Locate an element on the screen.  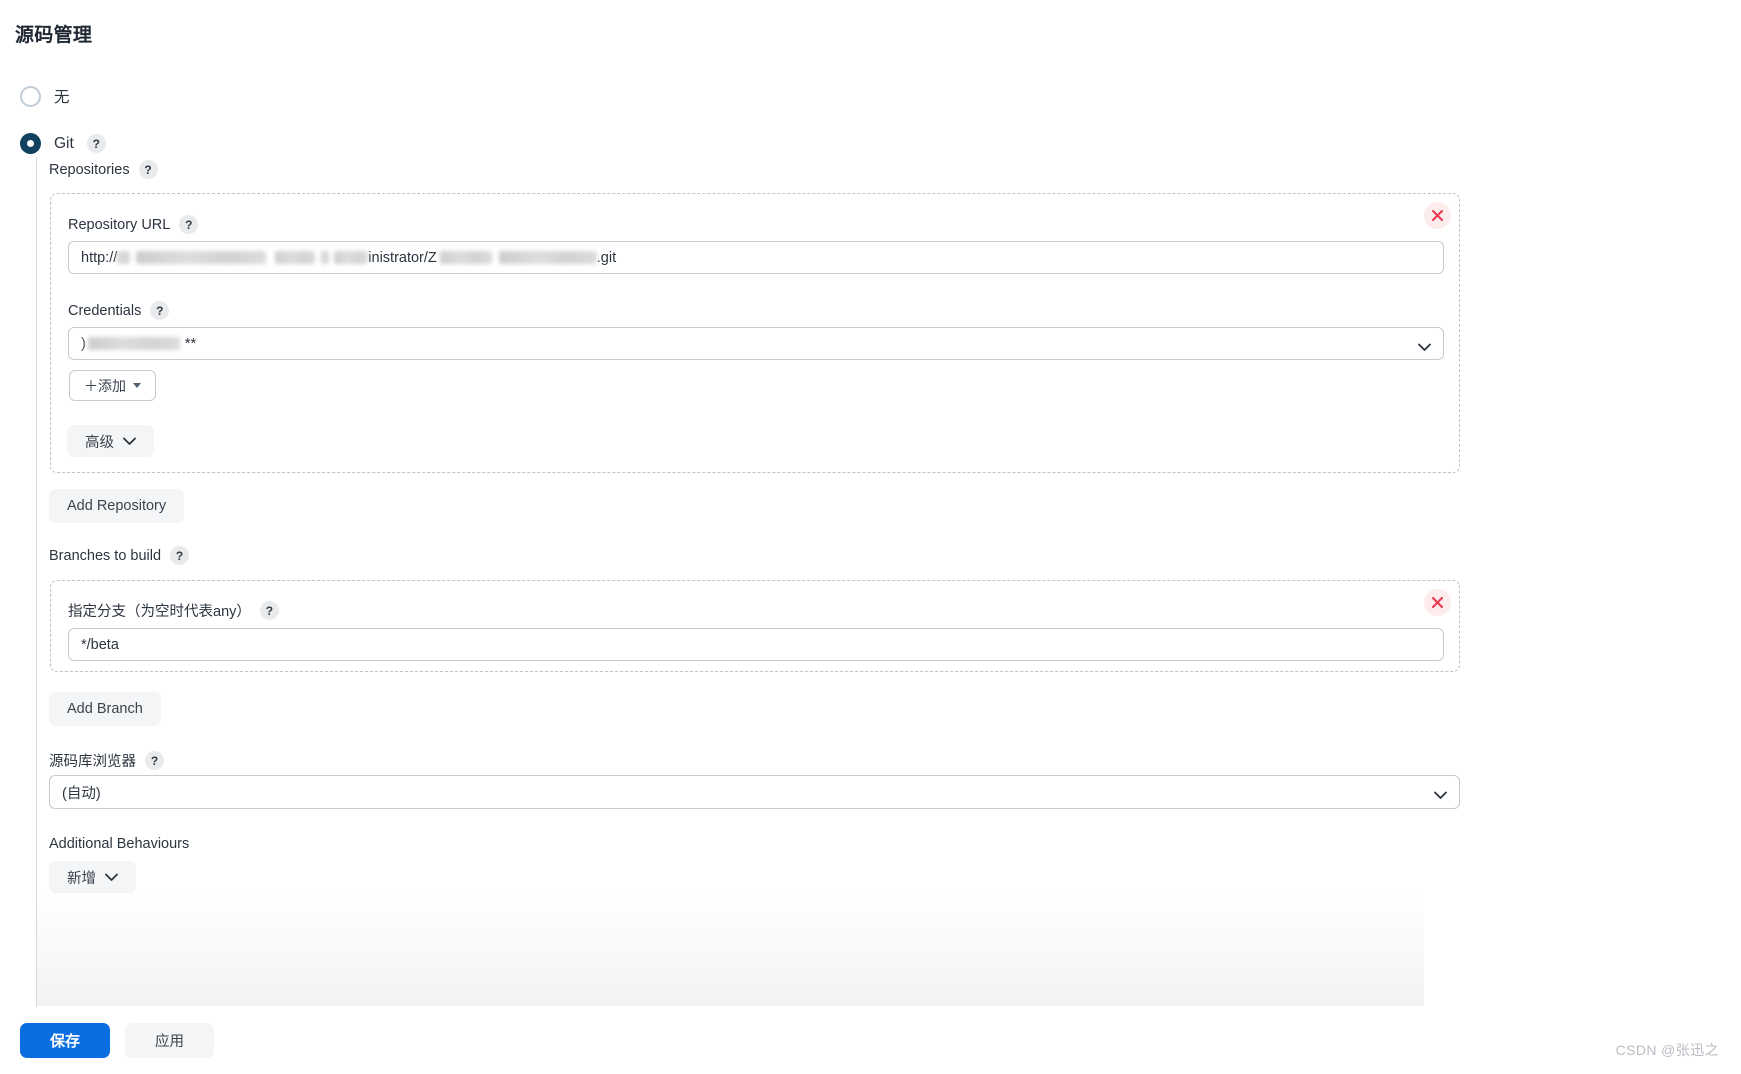
repository-browser-label-row: 源码库浏览器 ? is located at coordinates (106, 760).